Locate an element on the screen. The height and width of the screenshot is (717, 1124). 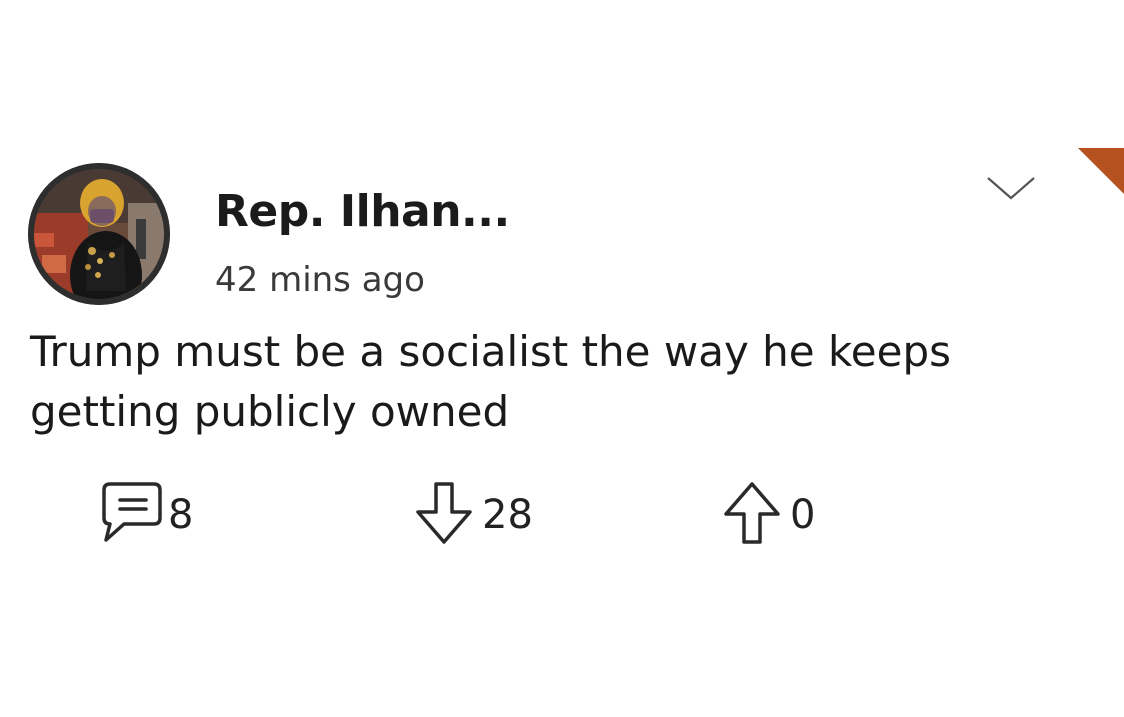
avatar-image is located at coordinates (99, 234).